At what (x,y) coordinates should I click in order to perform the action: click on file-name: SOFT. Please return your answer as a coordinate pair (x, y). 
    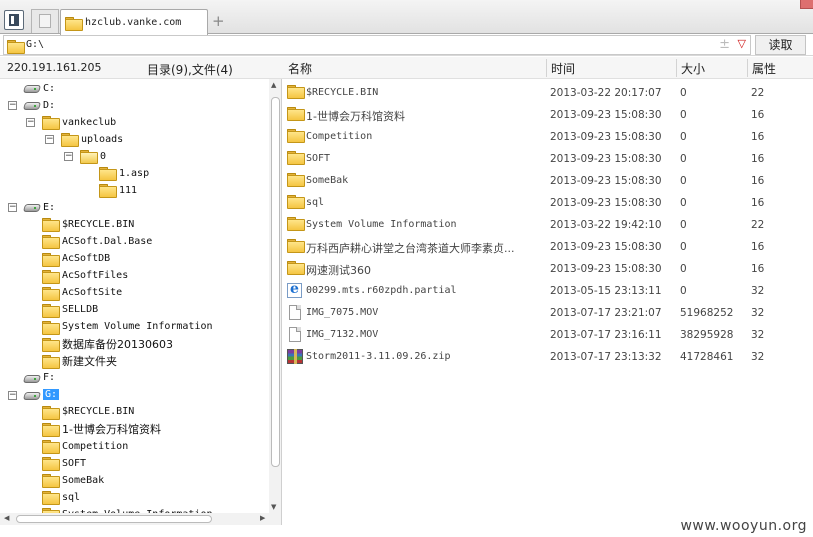
    Looking at the image, I should click on (318, 158).